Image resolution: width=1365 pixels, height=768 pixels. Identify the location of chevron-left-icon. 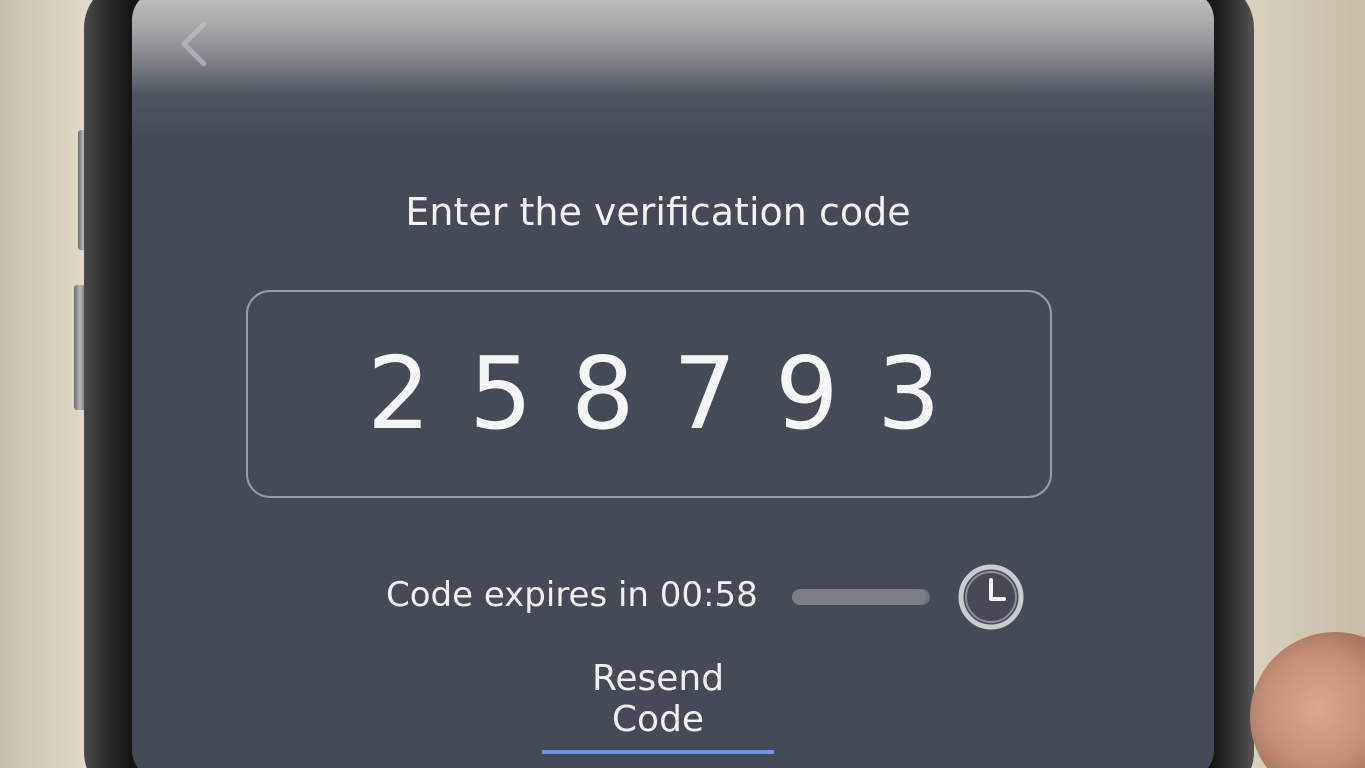
(194, 44).